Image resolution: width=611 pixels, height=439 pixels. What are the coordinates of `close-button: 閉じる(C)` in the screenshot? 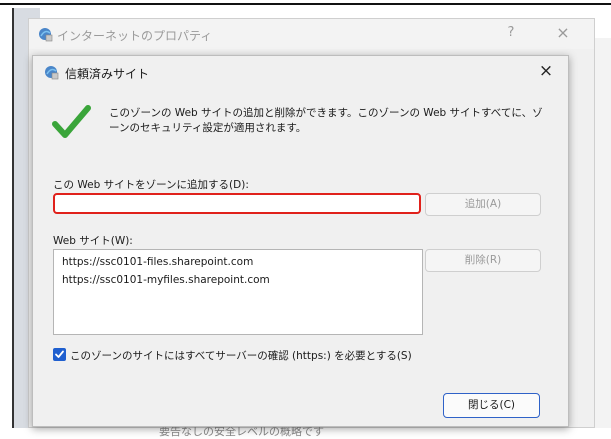 It's located at (491, 405).